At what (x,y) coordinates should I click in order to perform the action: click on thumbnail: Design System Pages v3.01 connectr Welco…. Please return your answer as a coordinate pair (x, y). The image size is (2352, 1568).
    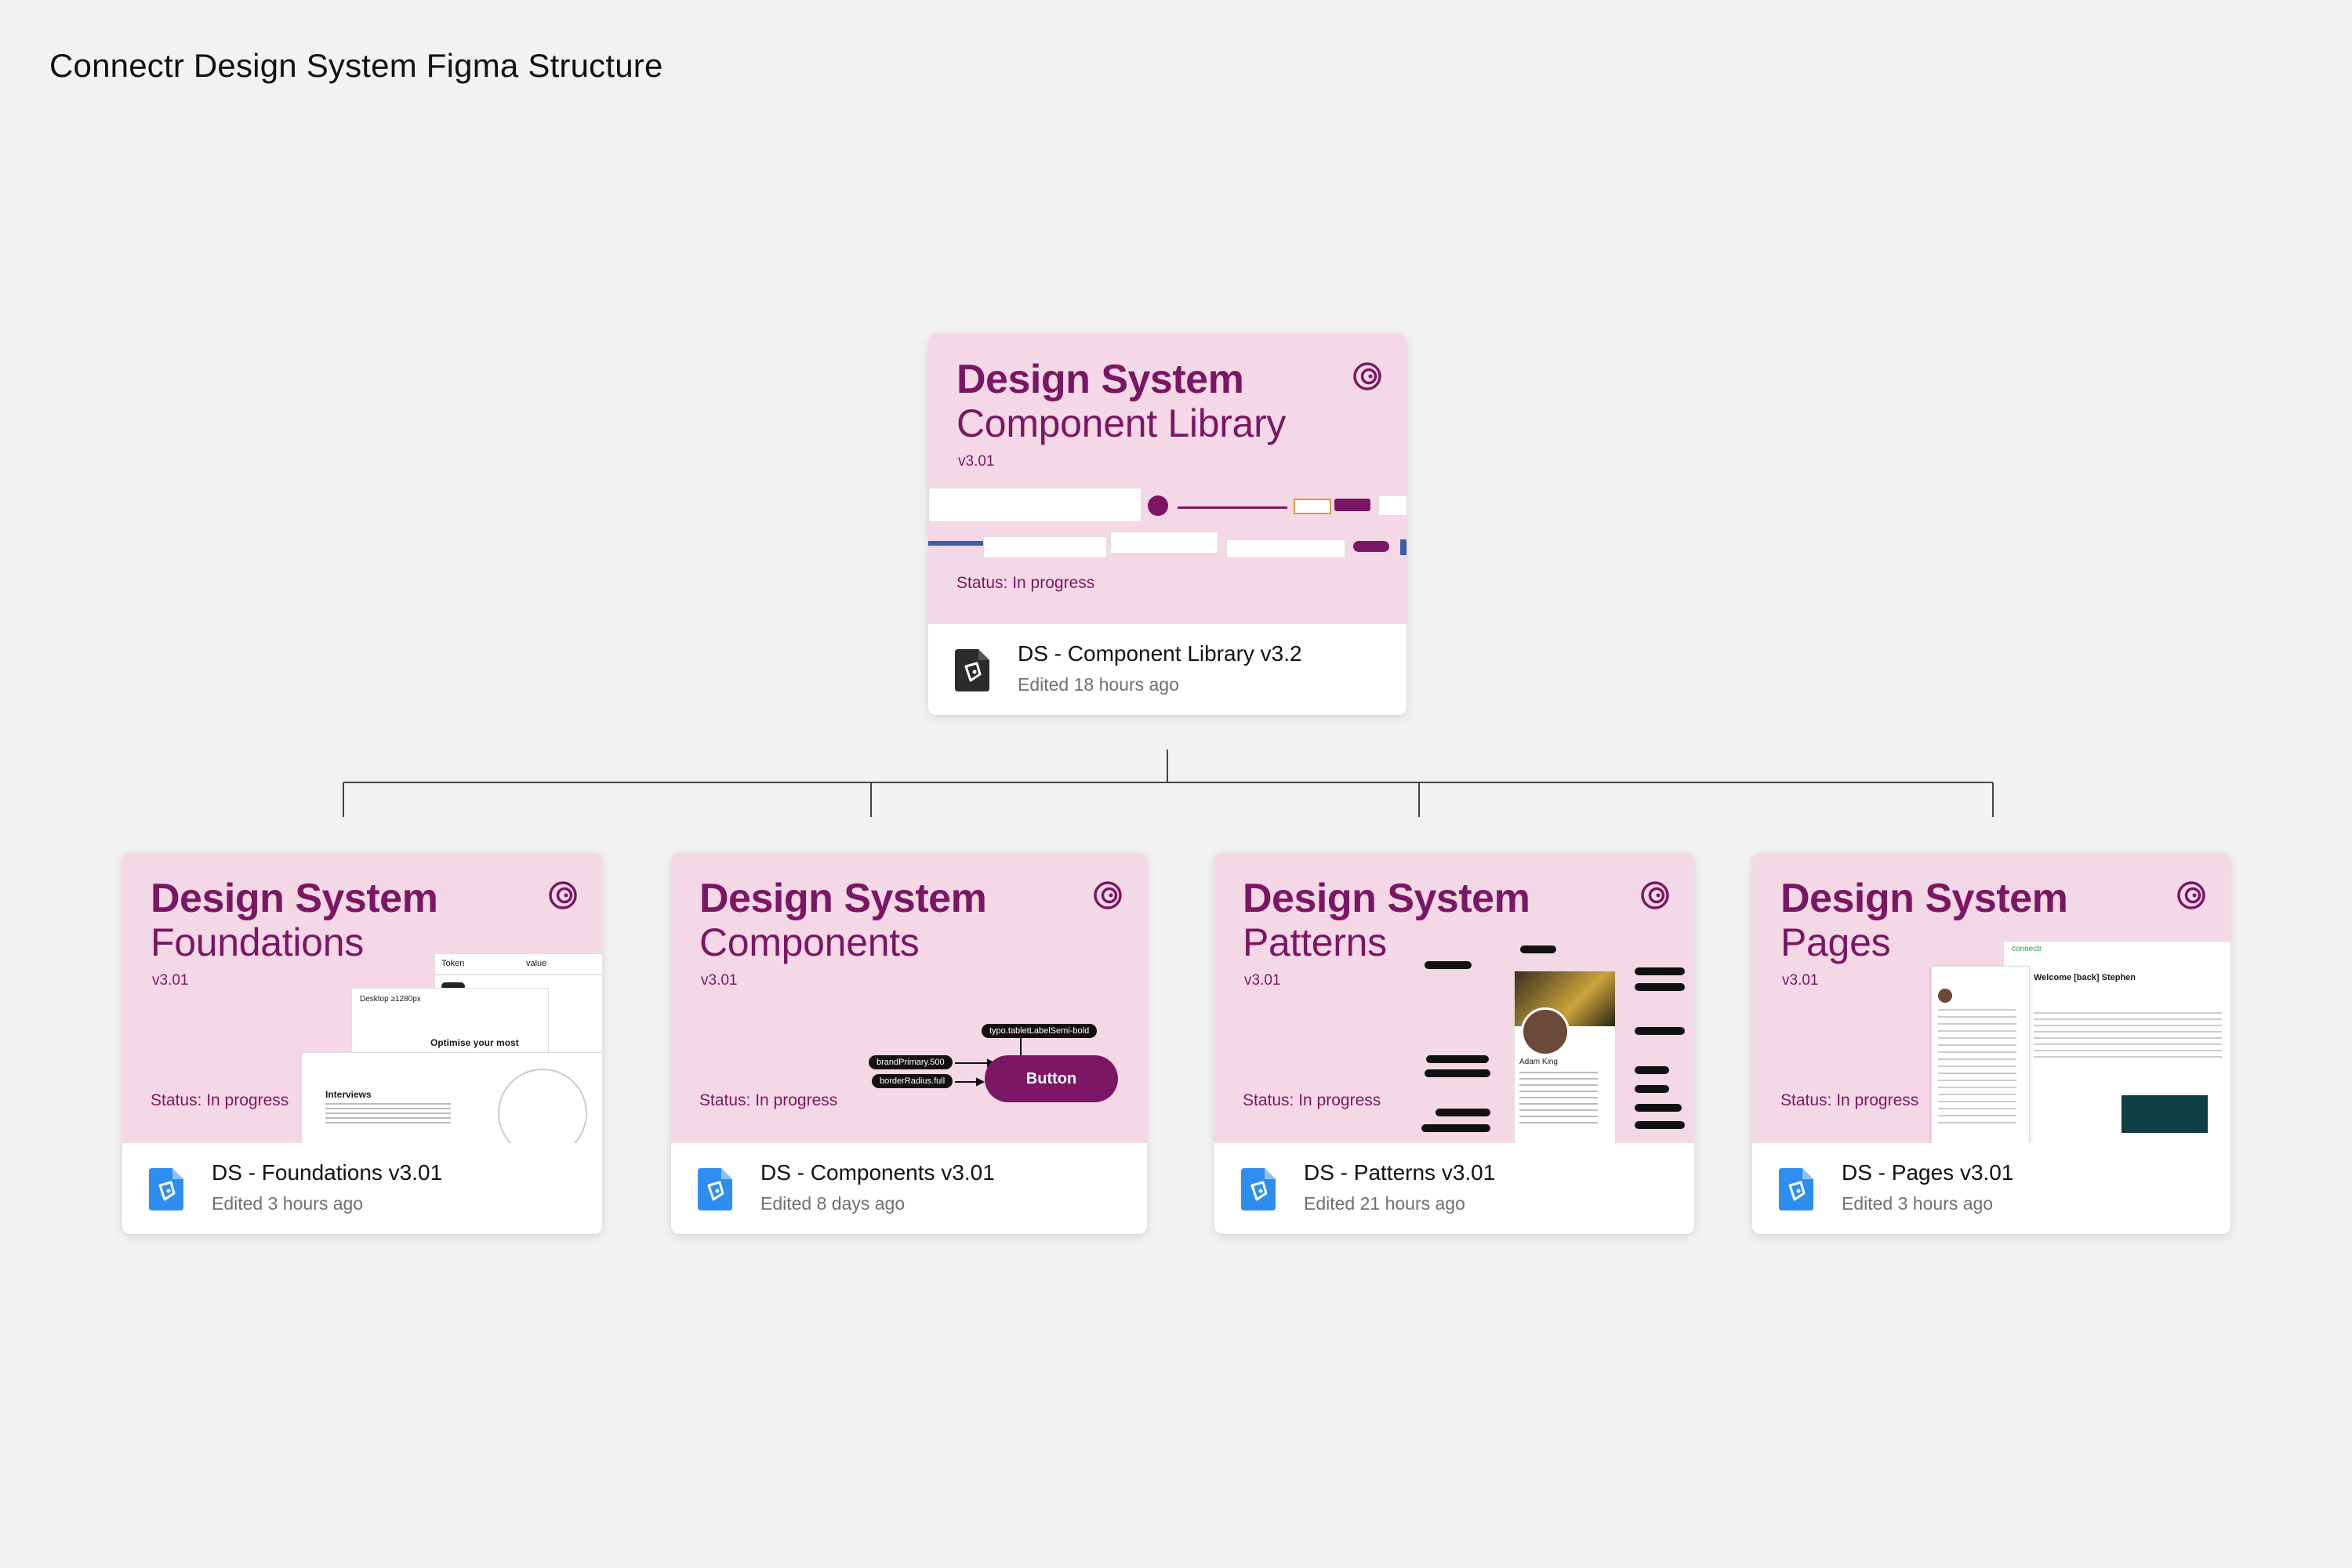
    Looking at the image, I should click on (1991, 998).